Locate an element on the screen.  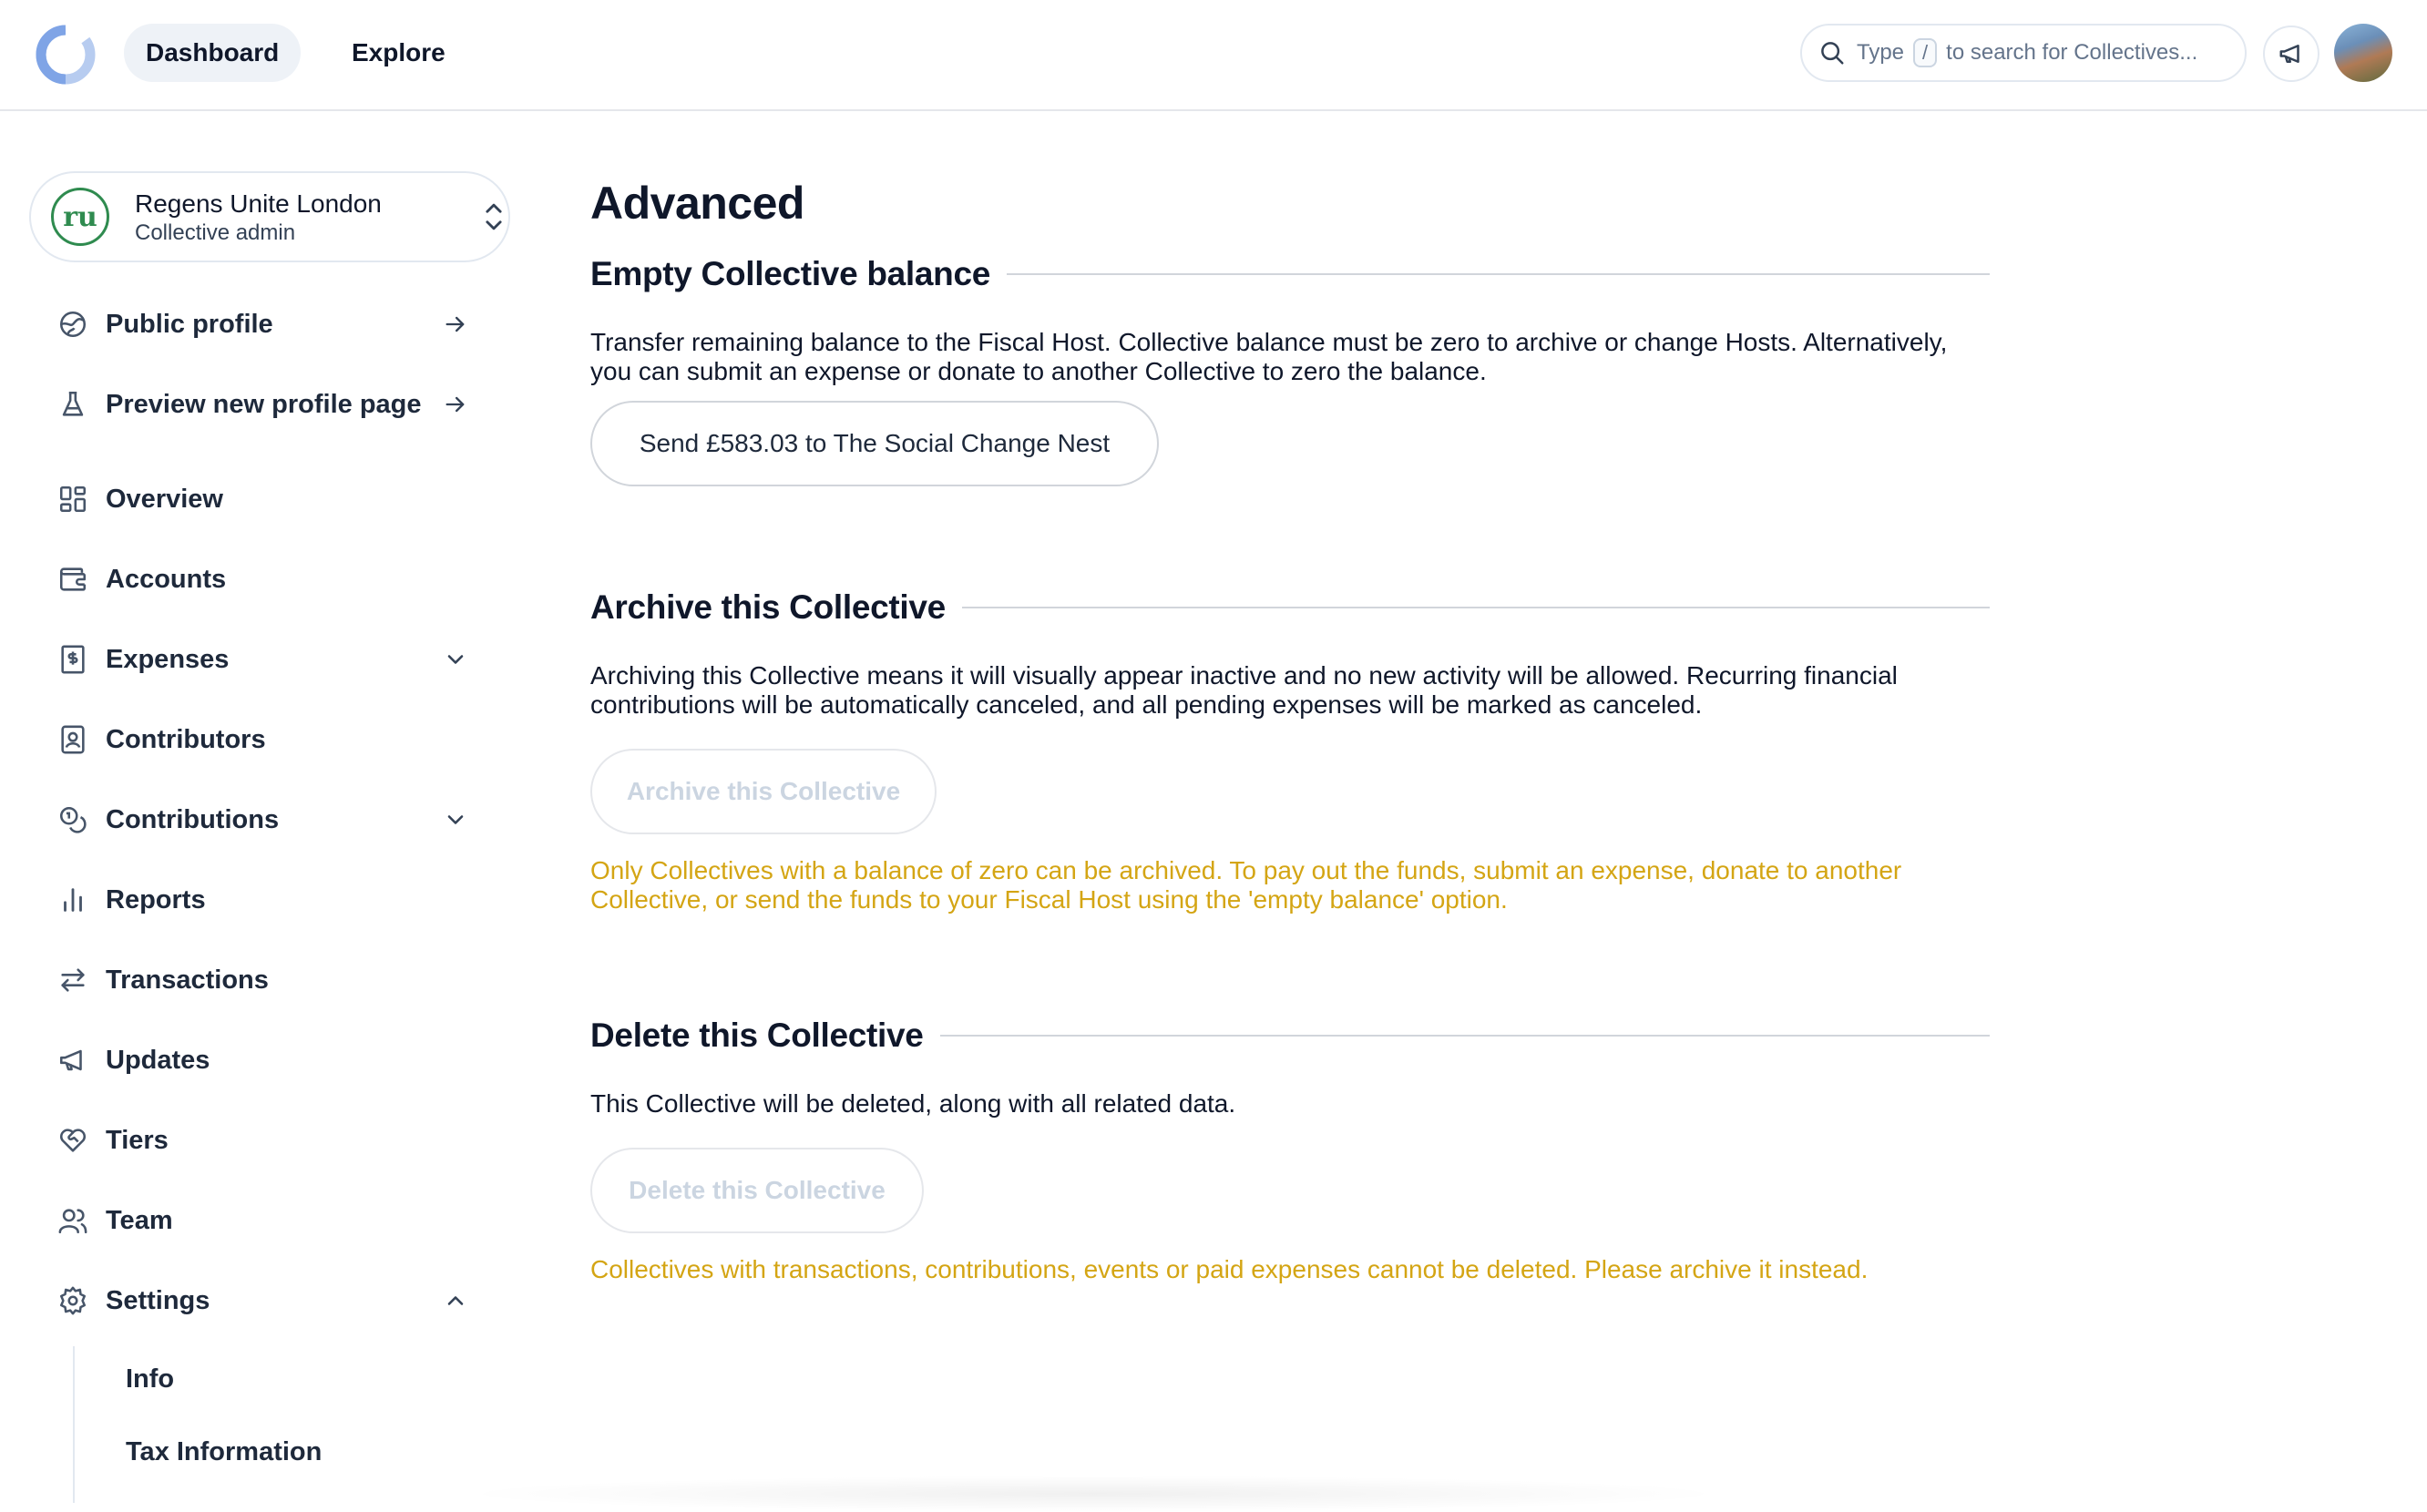
settings-submenu-line is located at coordinates (74, 1424).